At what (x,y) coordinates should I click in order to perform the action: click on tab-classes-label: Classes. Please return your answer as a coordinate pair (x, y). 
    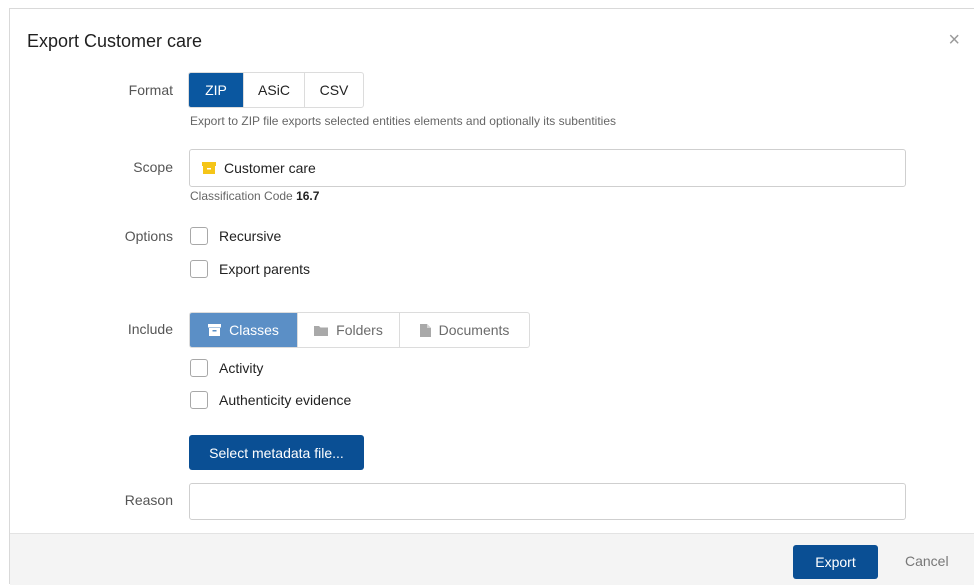
    Looking at the image, I should click on (254, 330).